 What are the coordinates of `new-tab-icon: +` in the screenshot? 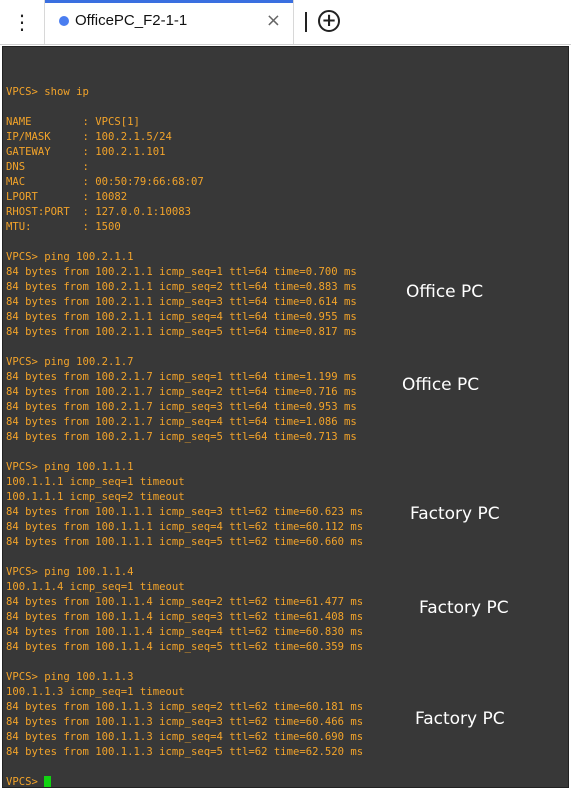 It's located at (329, 21).